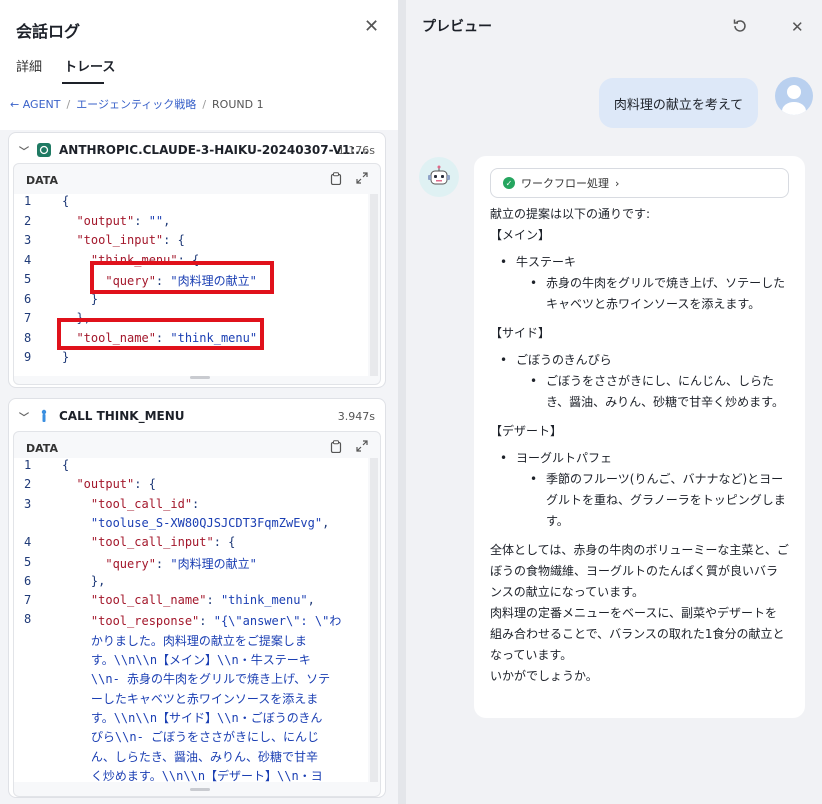  I want to click on code-line: 3 "tool_call_id":, so click(191, 507).